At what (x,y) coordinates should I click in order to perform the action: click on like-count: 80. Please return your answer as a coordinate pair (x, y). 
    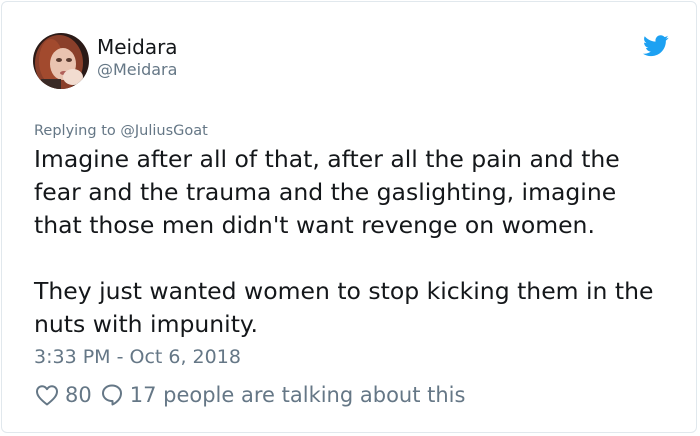
    Looking at the image, I should click on (78, 395).